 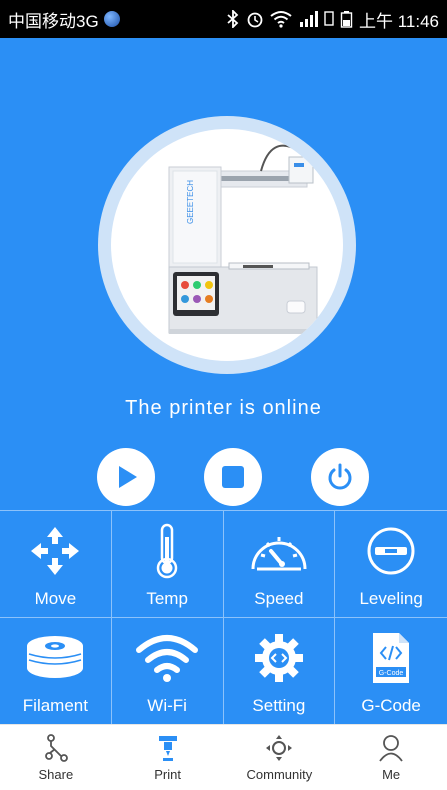 What do you see at coordinates (391, 673) in the screenshot?
I see `gcode-icon-text: G-Code` at bounding box center [391, 673].